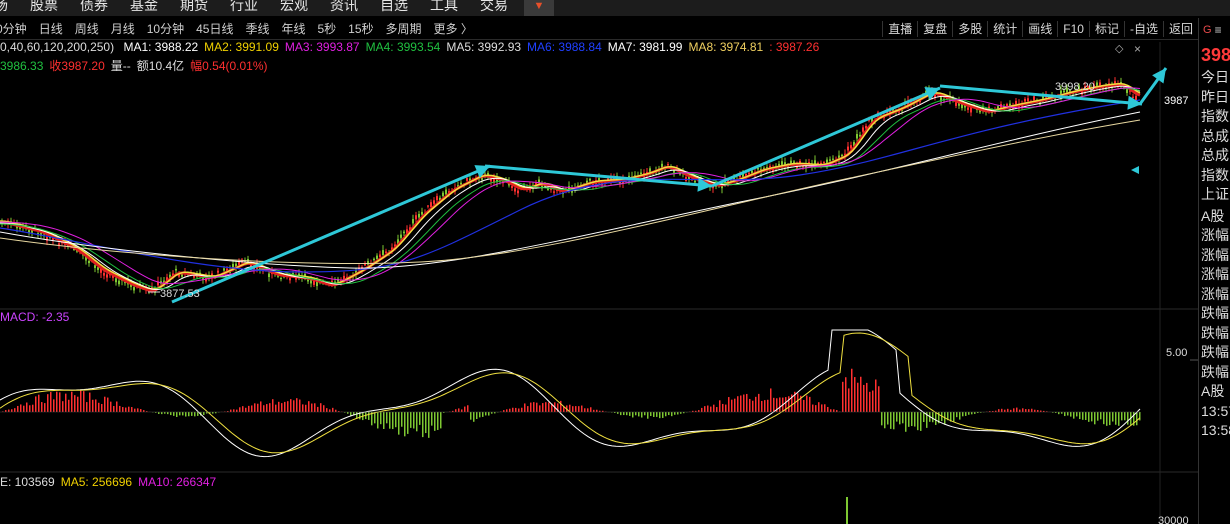 This screenshot has width=1230, height=524. What do you see at coordinates (1004, 29) in the screenshot?
I see `toolbar-button: 统计` at bounding box center [1004, 29].